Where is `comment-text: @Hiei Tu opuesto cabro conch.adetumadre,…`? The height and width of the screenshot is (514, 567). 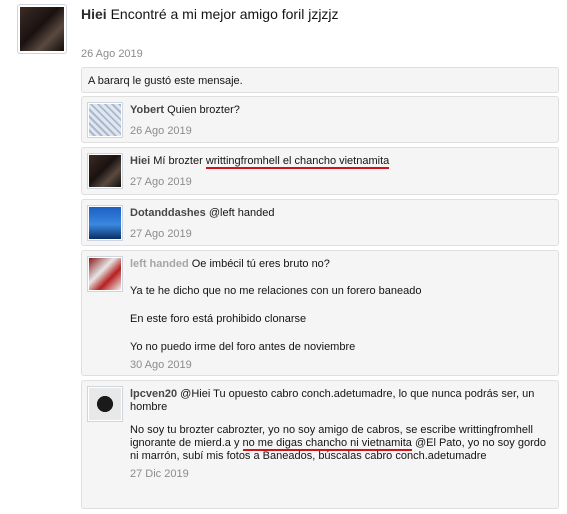 comment-text: @Hiei Tu opuesto cabro conch.adetumadre,… is located at coordinates (332, 400).